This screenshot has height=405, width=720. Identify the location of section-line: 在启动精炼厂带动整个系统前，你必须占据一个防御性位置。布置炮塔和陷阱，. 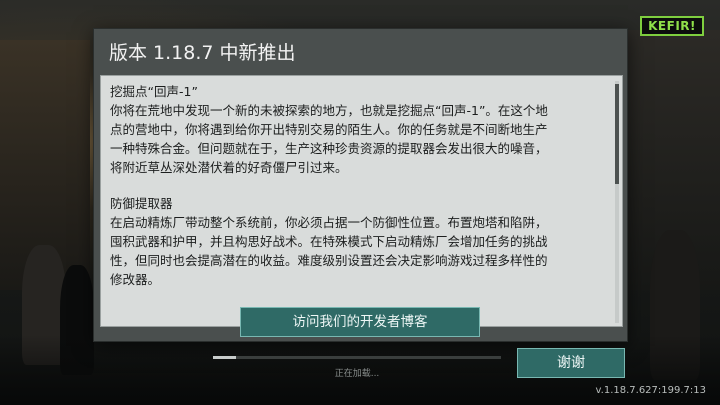
(329, 222).